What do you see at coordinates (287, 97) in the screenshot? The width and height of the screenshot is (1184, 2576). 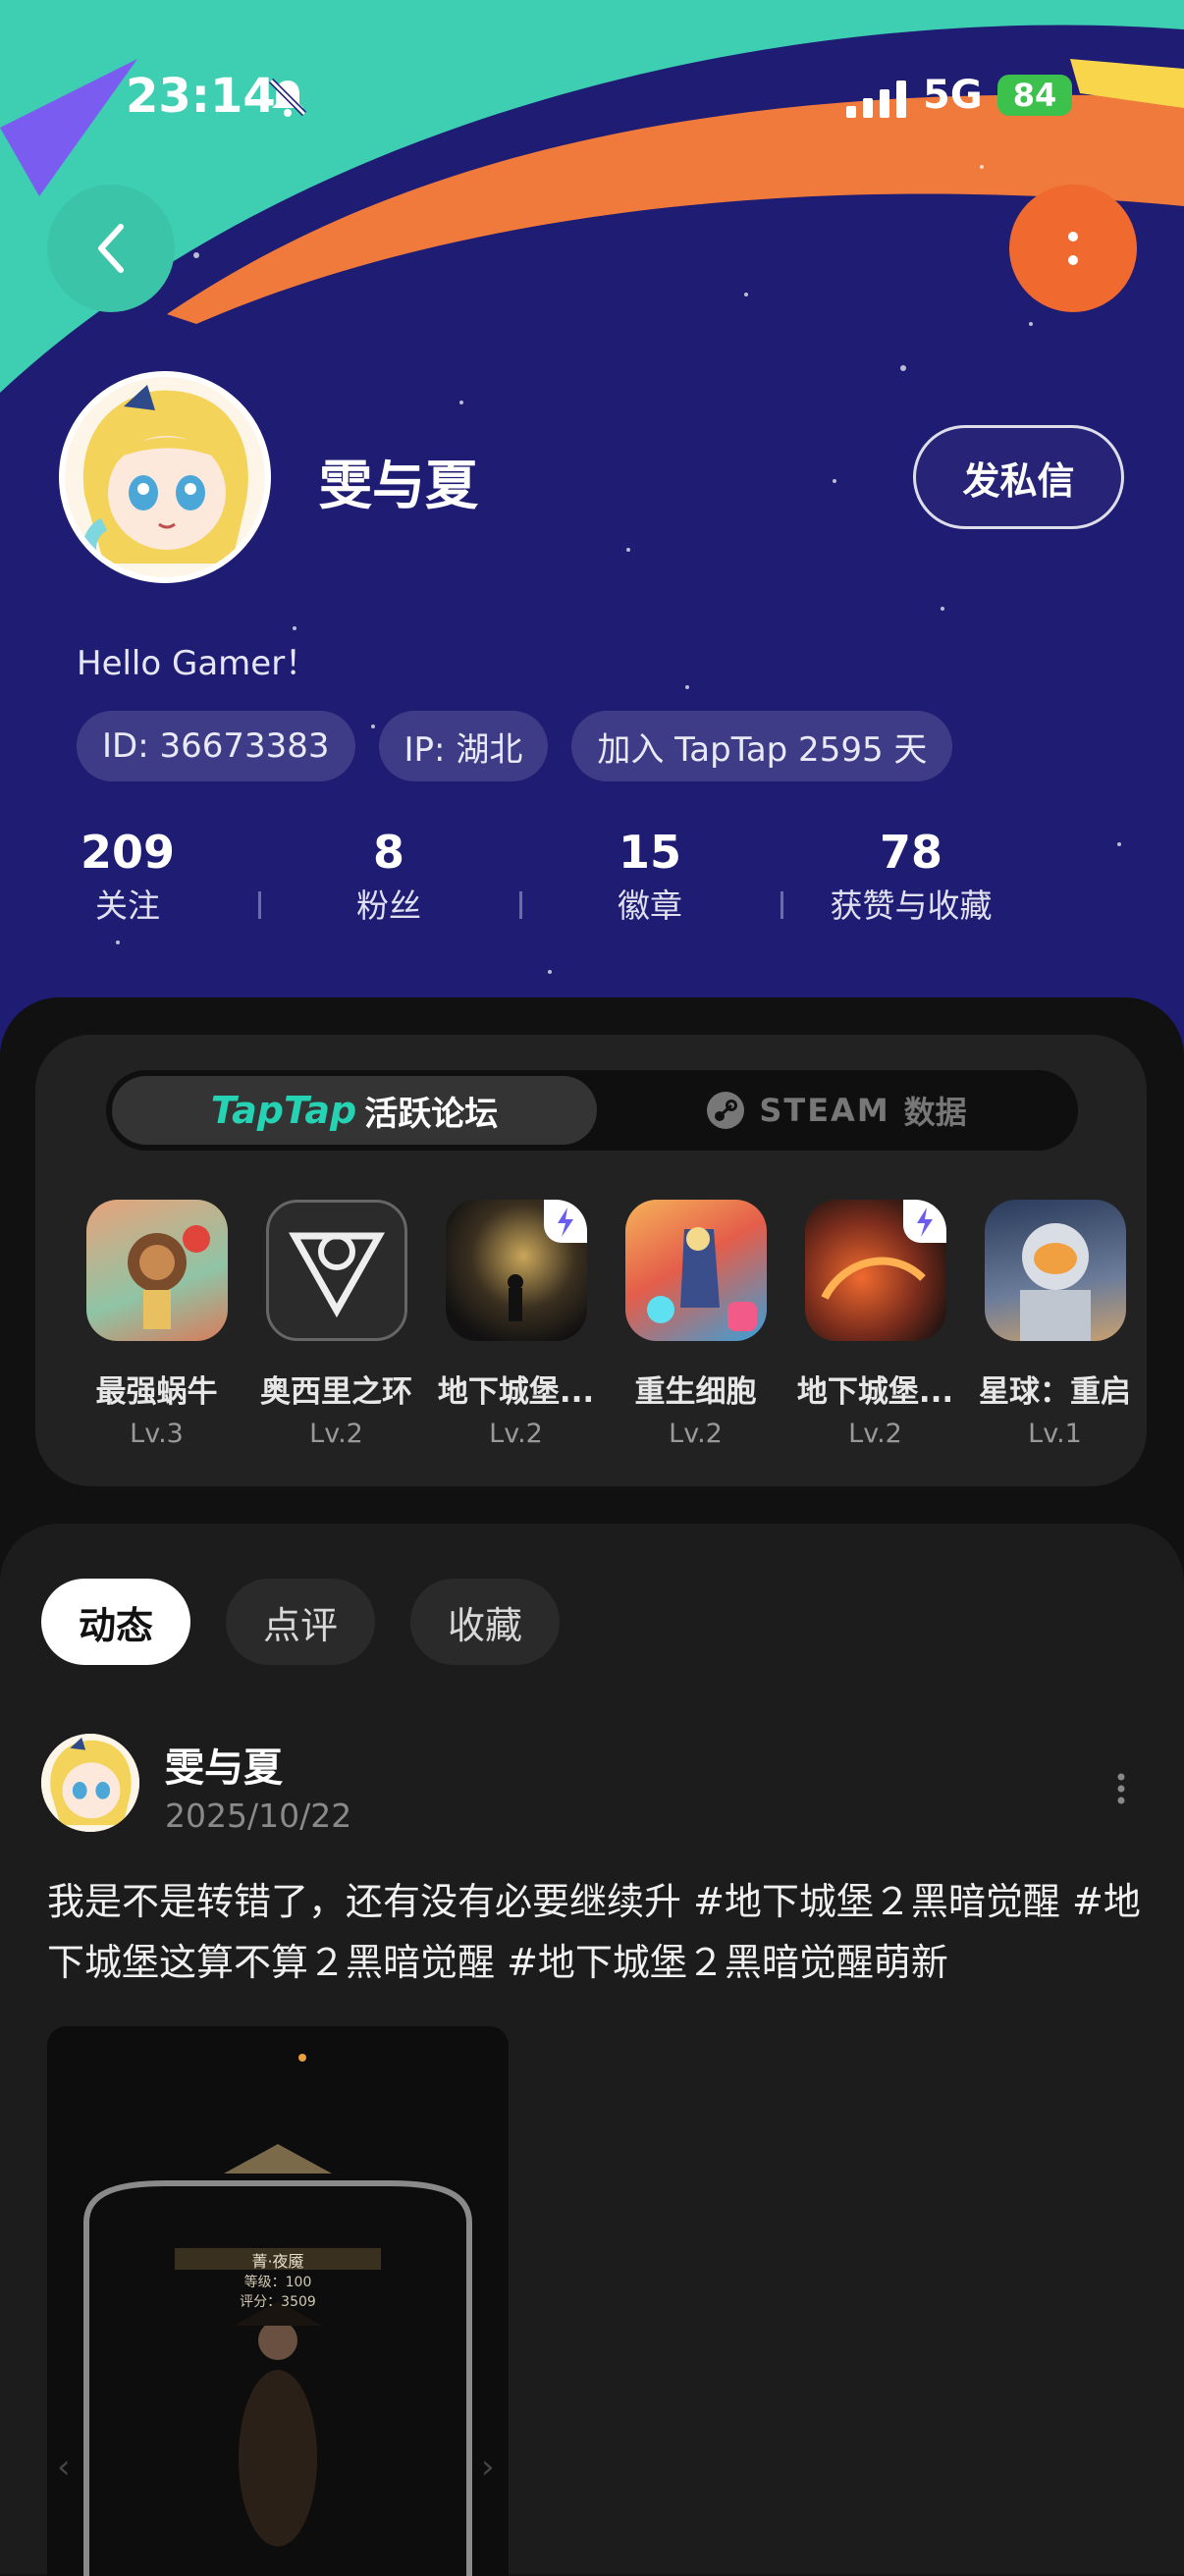 I see `bell-muted-icon` at bounding box center [287, 97].